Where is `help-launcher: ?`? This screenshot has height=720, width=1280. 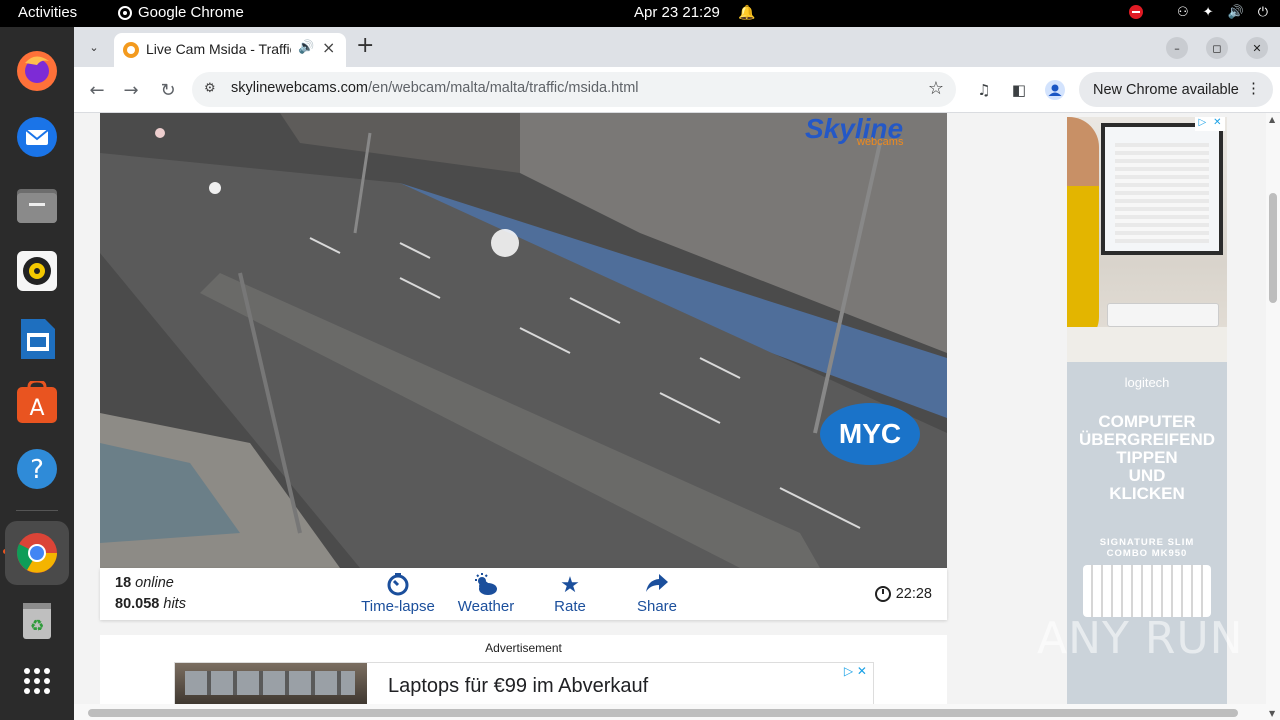
help-launcher: ? is located at coordinates (37, 469).